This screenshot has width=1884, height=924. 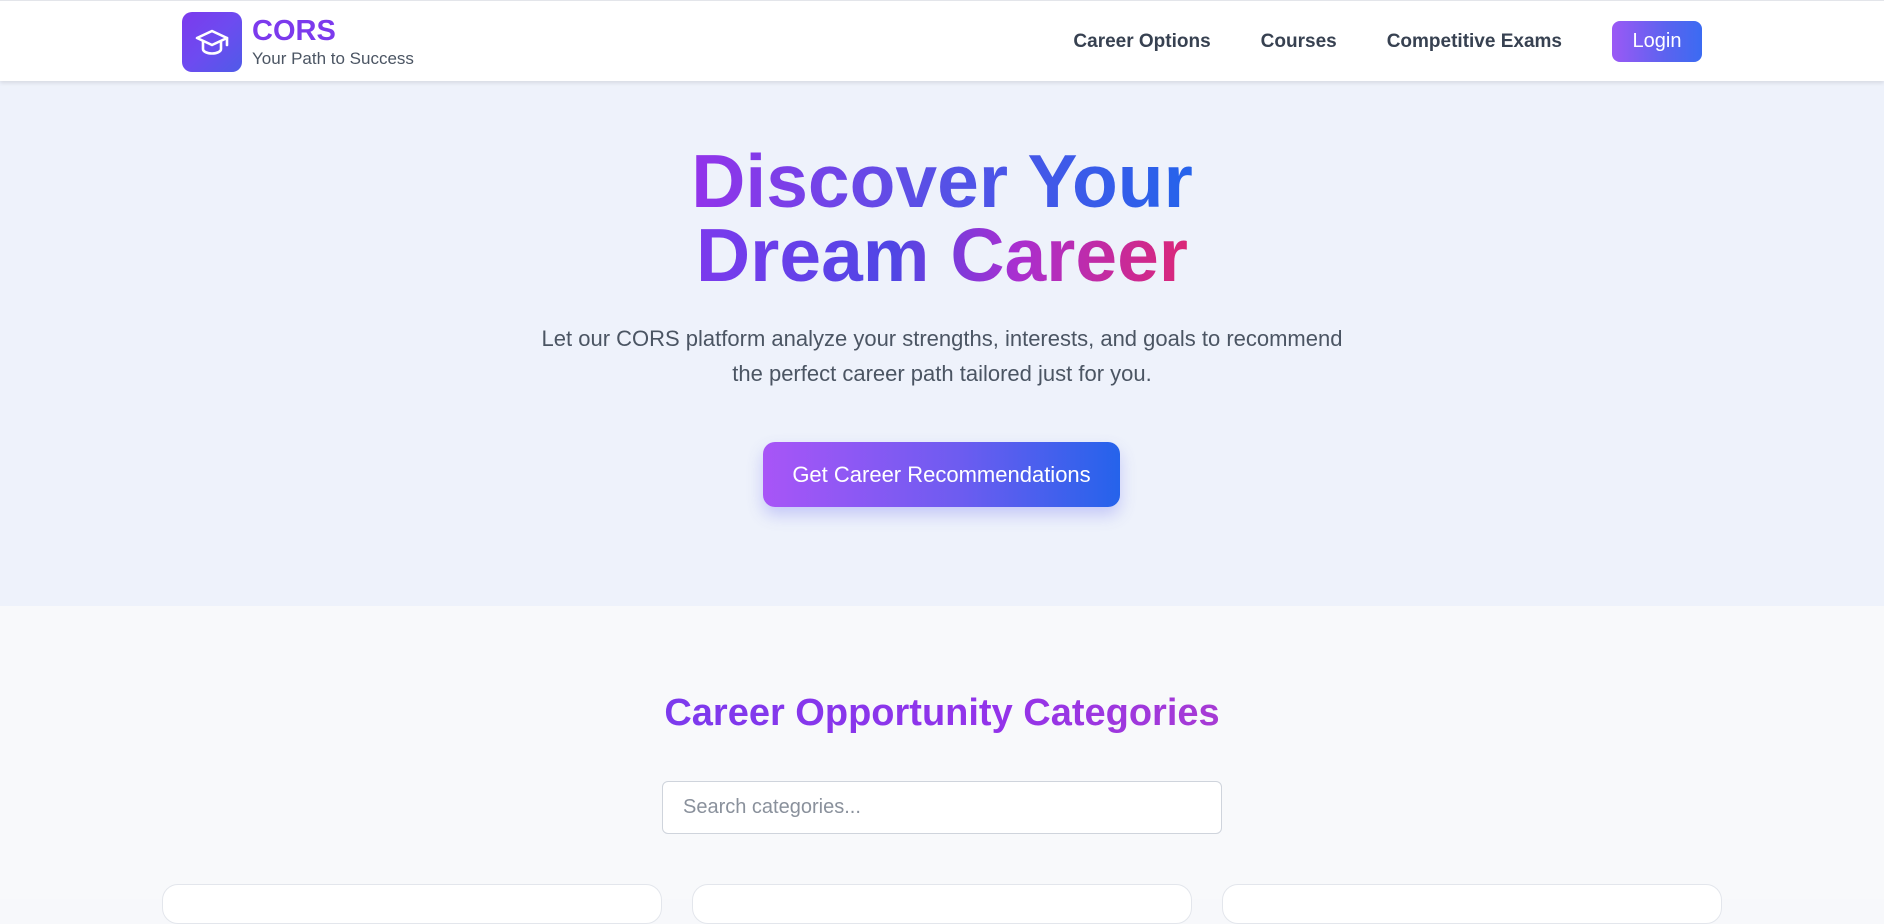 What do you see at coordinates (1141, 42) in the screenshot?
I see `nav-link-career-options: Career Options` at bounding box center [1141, 42].